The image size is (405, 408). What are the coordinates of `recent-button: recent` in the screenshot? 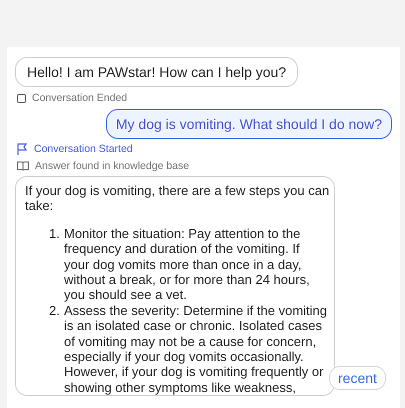 It's located at (357, 378).